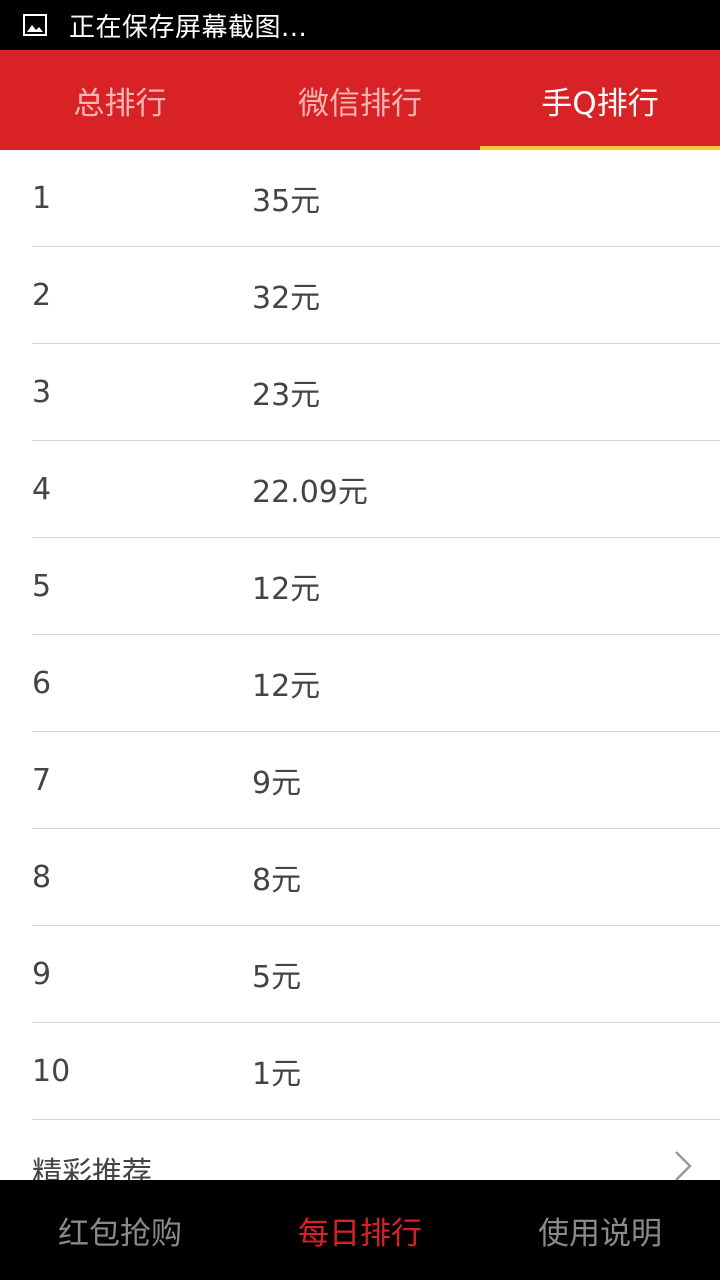 The width and height of the screenshot is (720, 1280). Describe the element at coordinates (42, 392) in the screenshot. I see `rank-number: 3` at that location.